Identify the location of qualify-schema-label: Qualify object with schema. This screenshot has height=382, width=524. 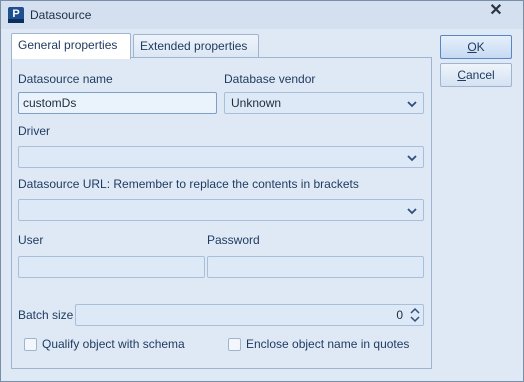
(113, 344).